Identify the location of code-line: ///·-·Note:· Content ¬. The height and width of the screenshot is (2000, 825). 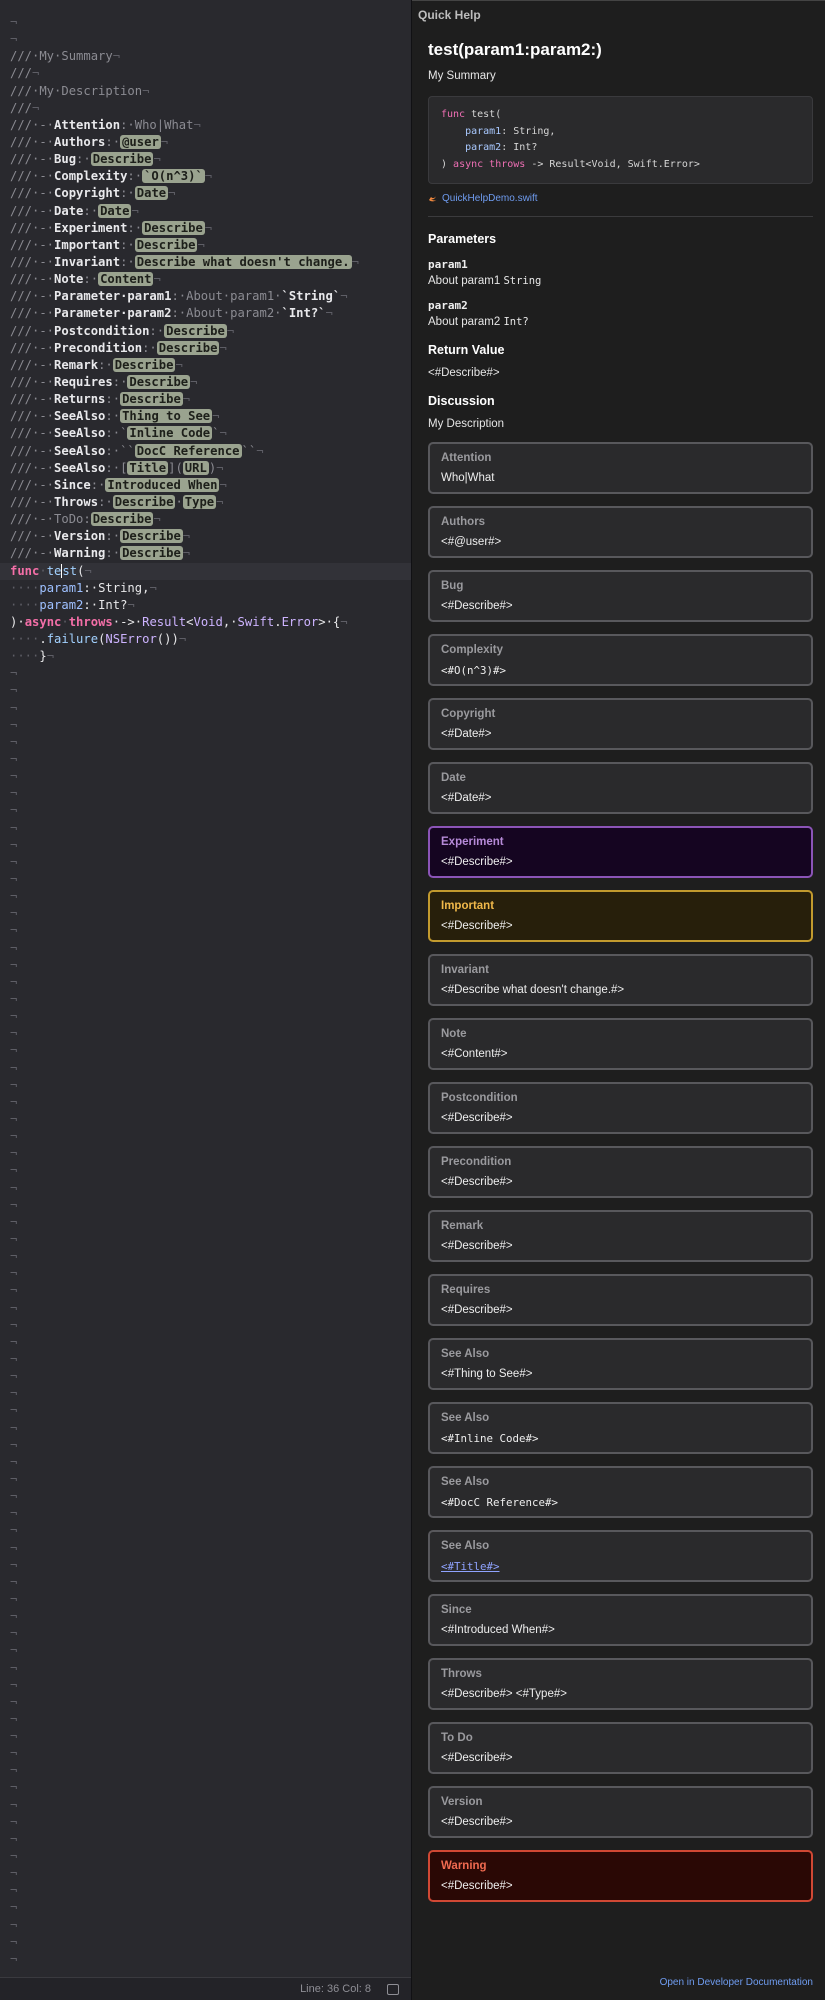
(205, 279).